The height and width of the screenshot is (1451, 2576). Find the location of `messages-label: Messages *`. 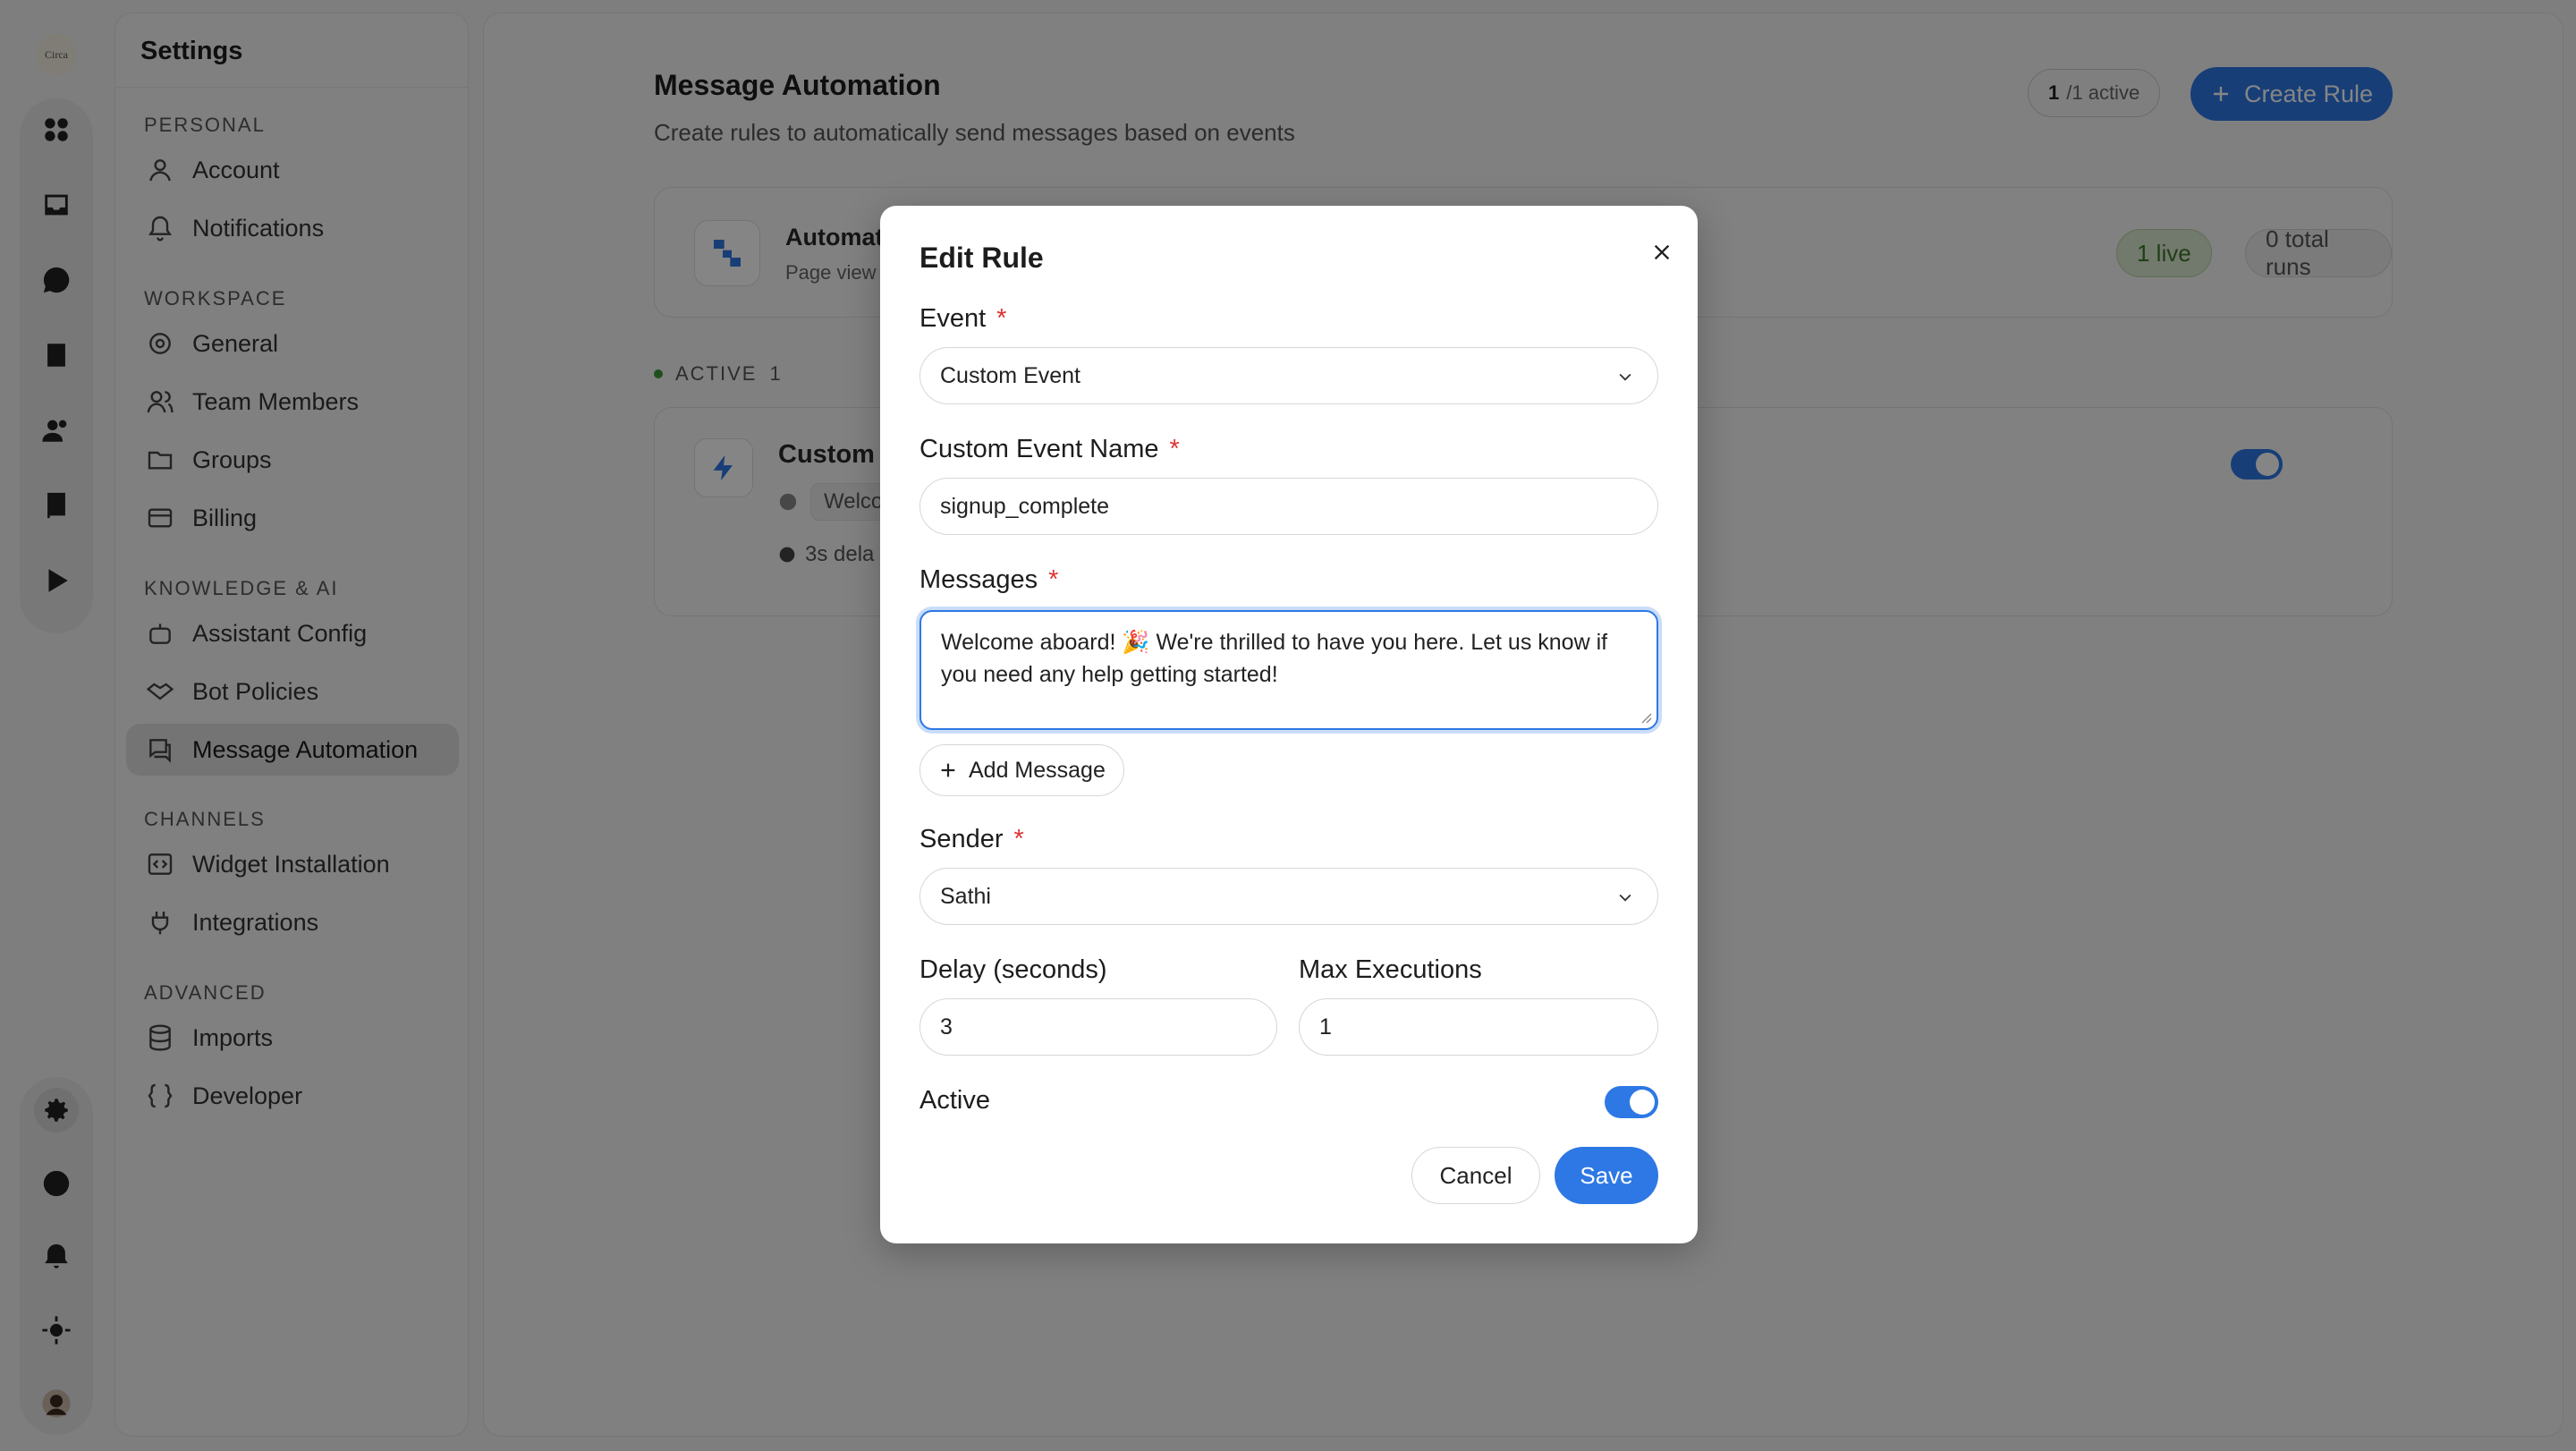

messages-label: Messages * is located at coordinates (988, 580).